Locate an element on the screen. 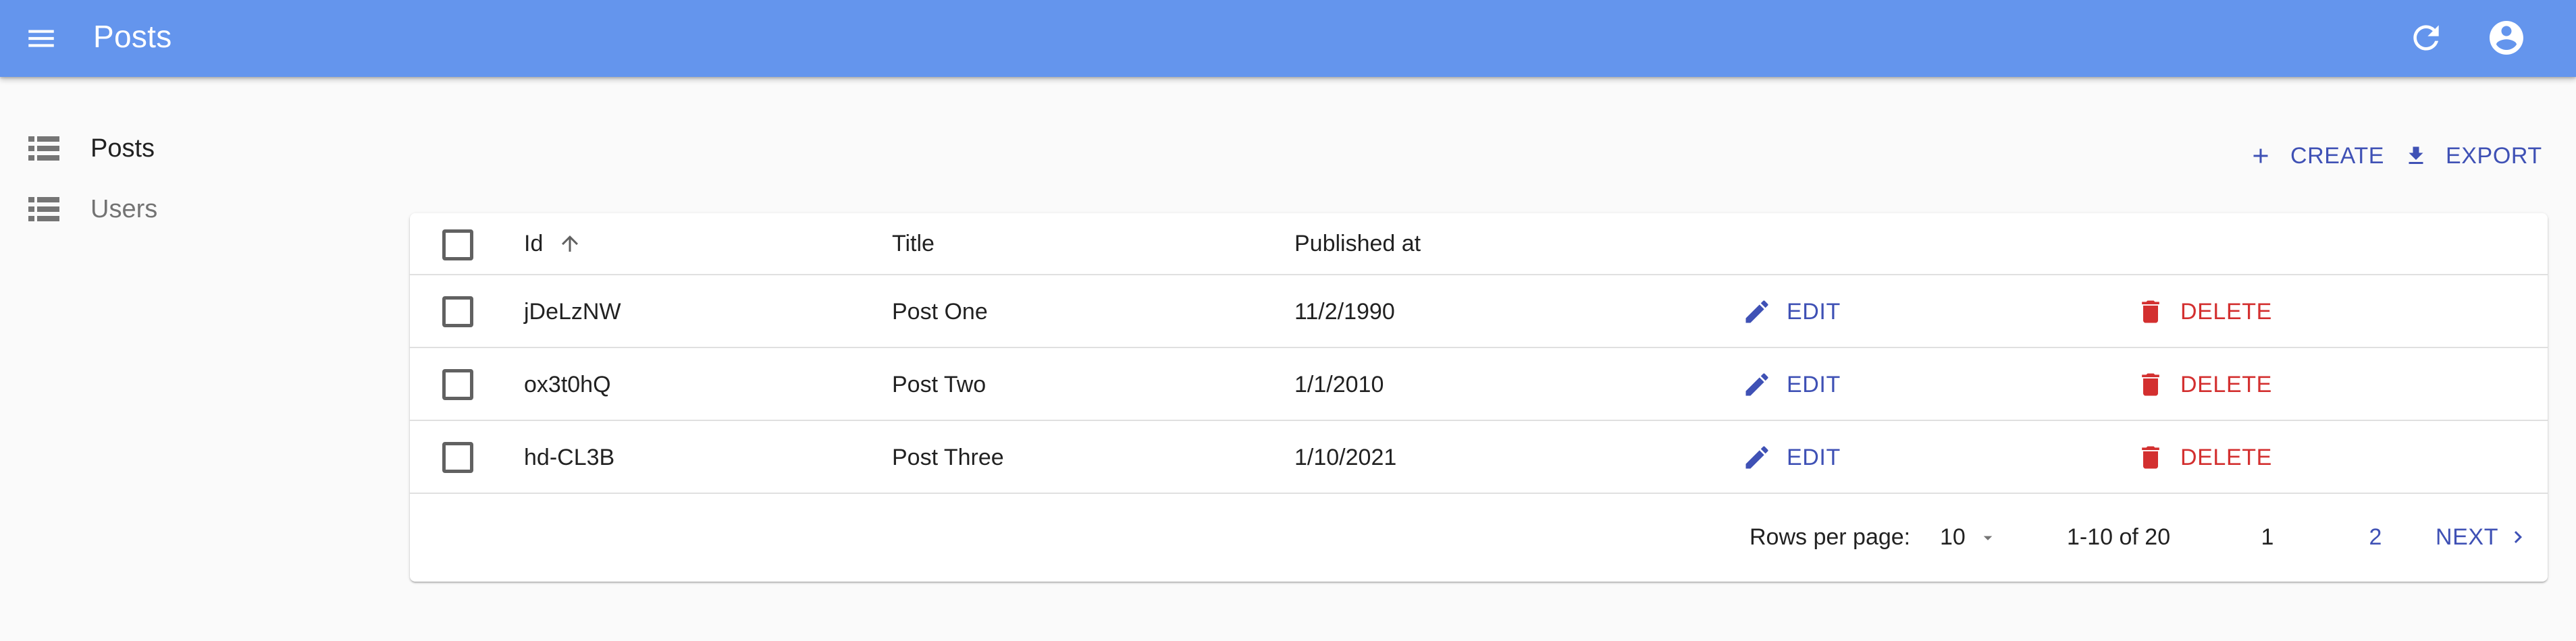  export-button: EXPORT is located at coordinates (2473, 156).